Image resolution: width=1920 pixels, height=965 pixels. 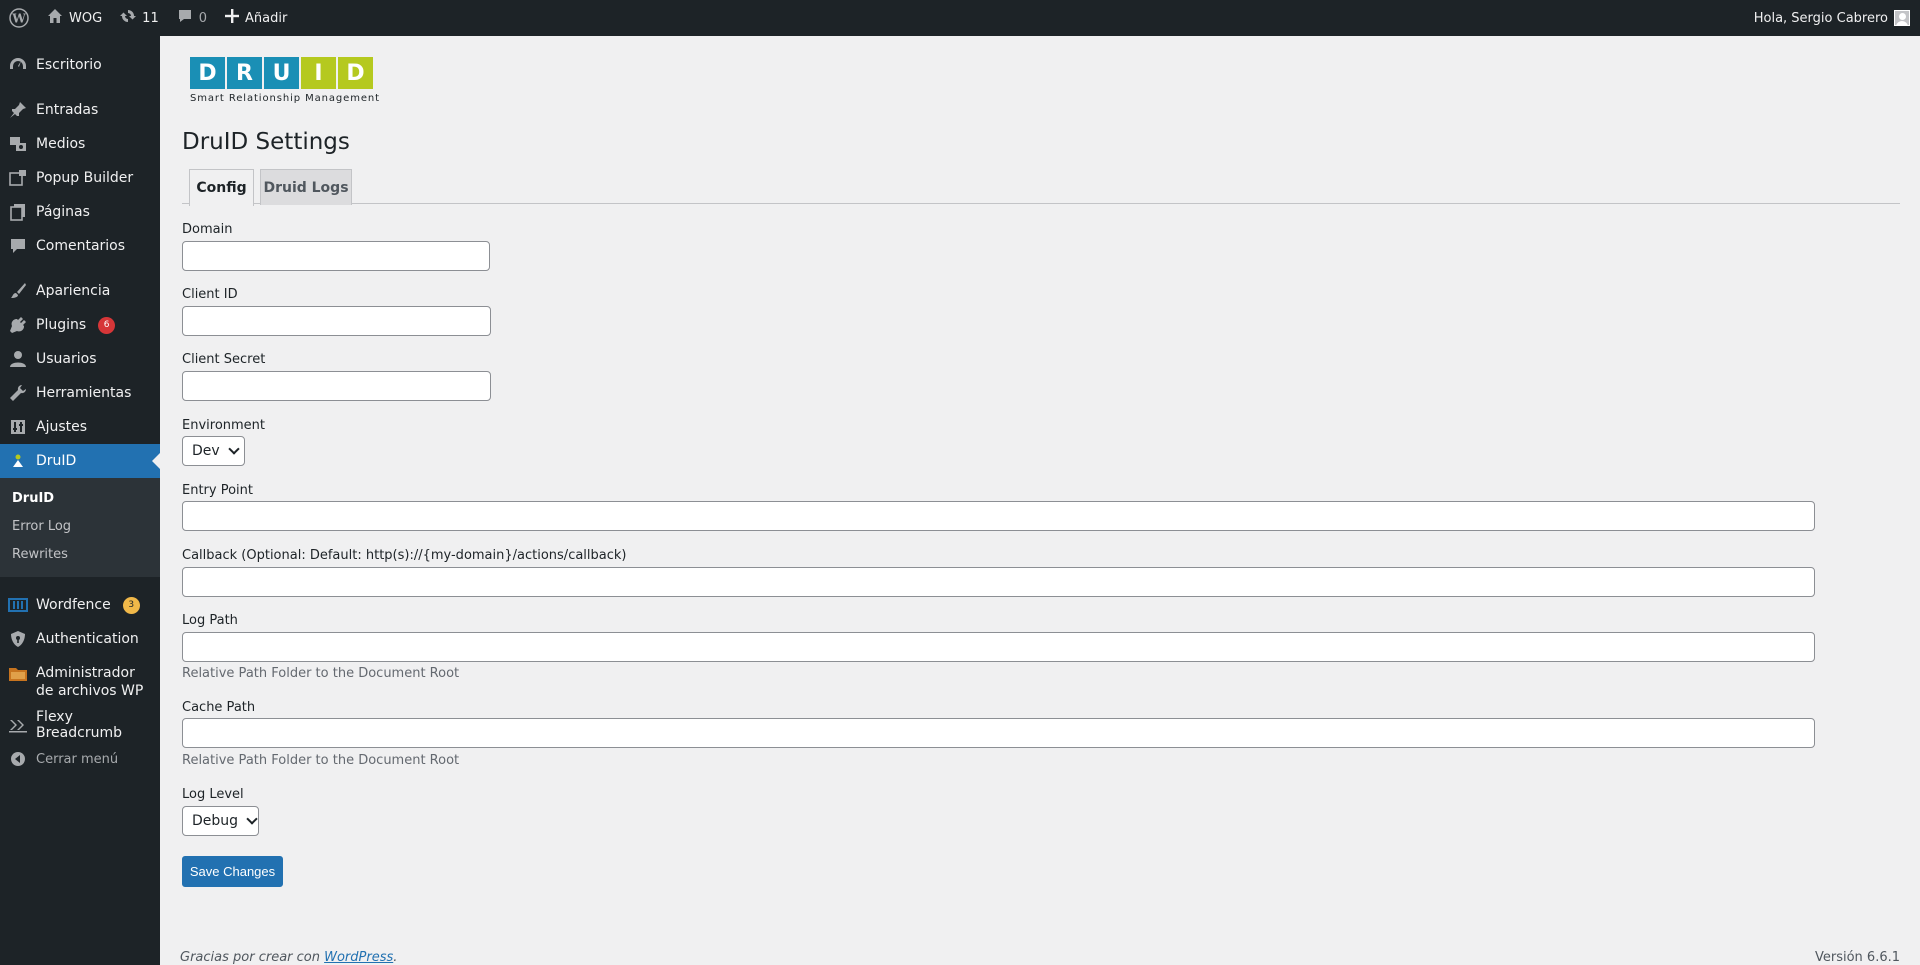 I want to click on comments-link: 0, so click(x=192, y=18).